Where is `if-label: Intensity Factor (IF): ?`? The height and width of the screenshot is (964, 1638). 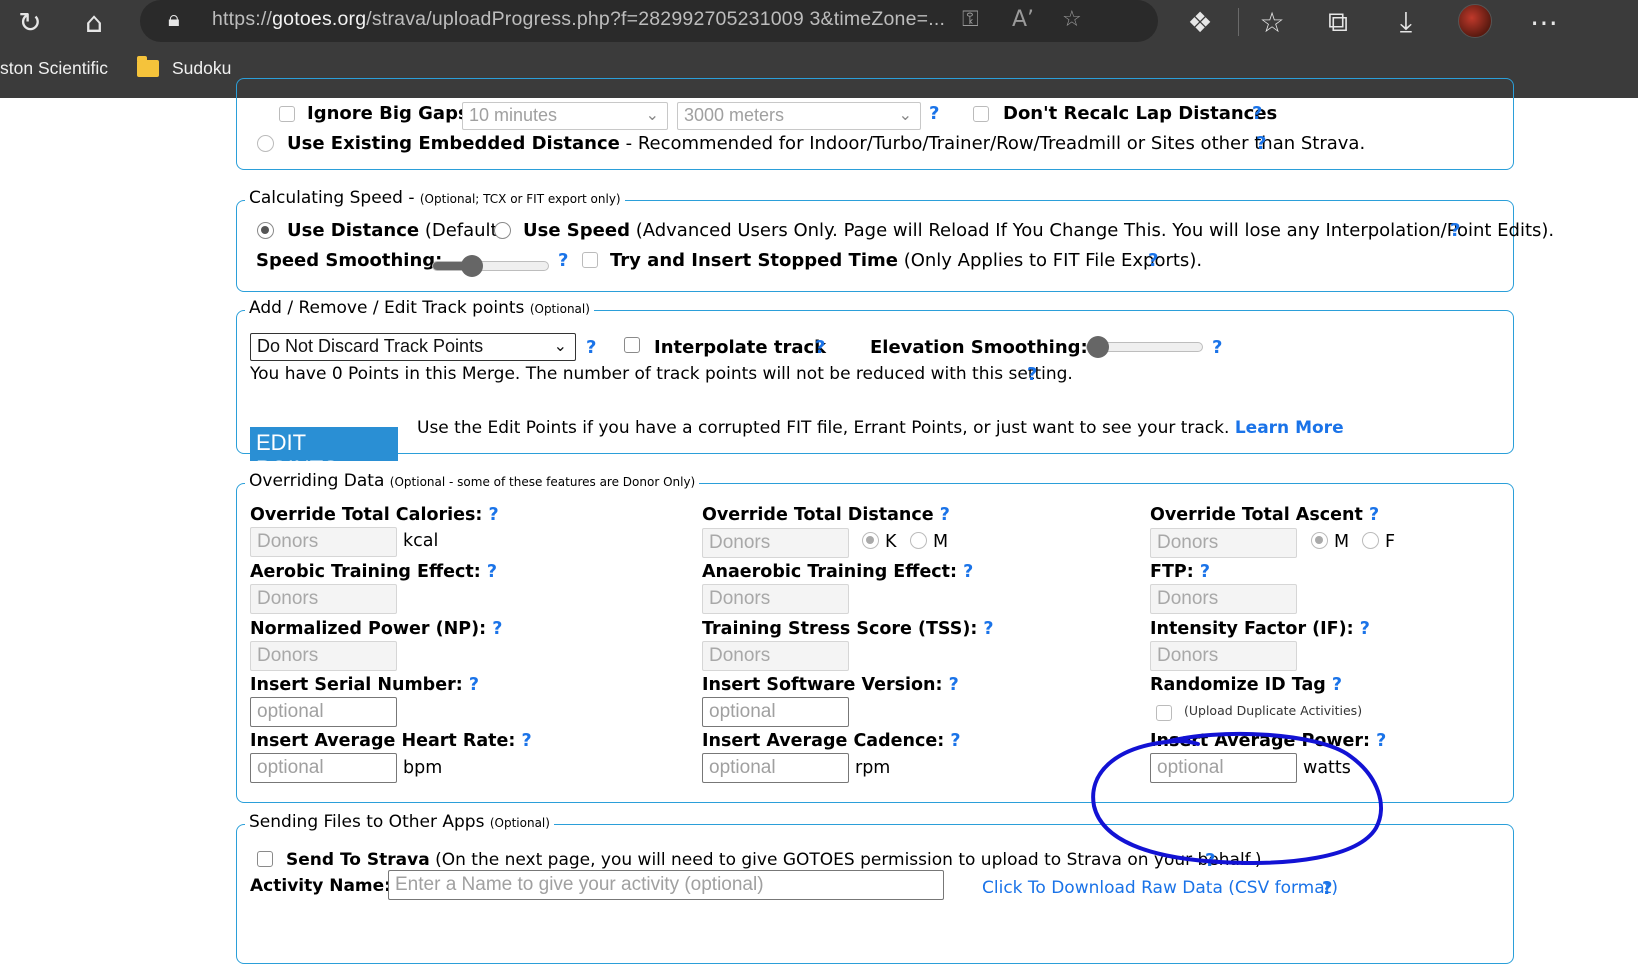
if-label: Intensity Factor (IF): ? is located at coordinates (1260, 629).